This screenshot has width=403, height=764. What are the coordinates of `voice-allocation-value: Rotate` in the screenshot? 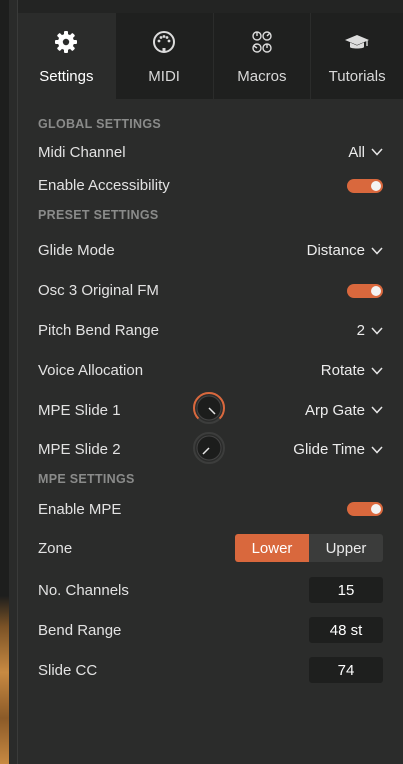 It's located at (342, 370).